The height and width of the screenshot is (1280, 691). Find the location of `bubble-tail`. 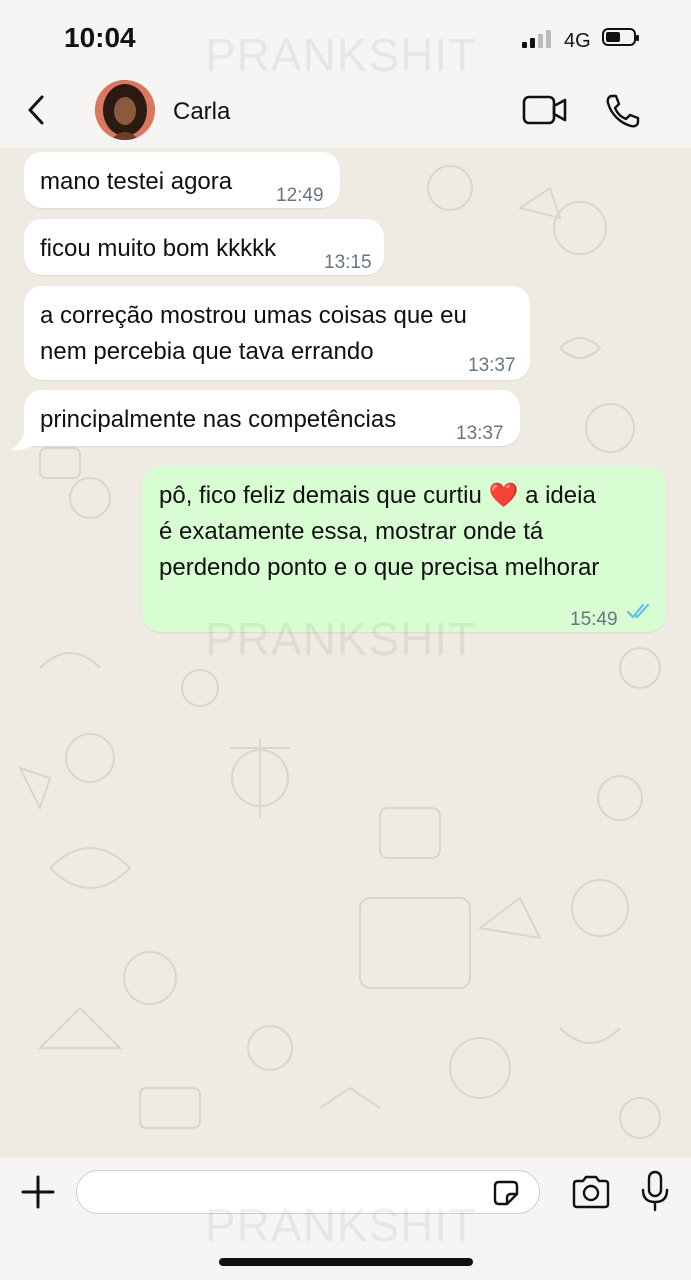

bubble-tail is located at coordinates (21, 441).